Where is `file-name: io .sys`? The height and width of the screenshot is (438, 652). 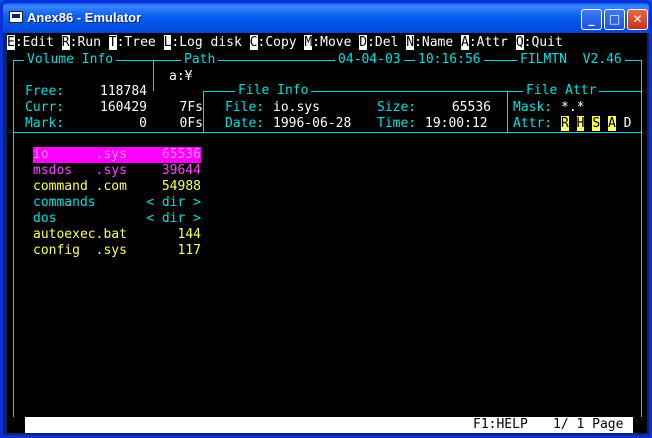
file-name: io .sys is located at coordinates (80, 154).